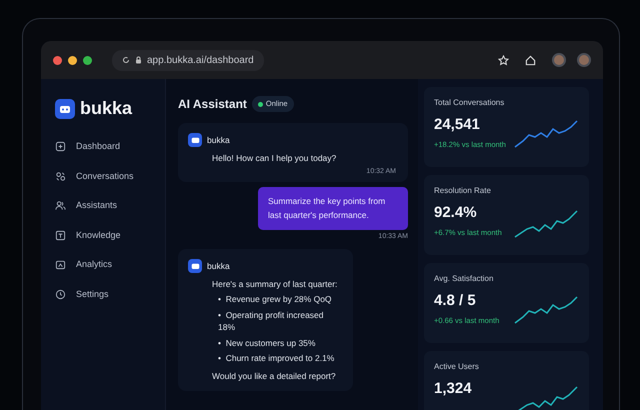 This screenshot has width=640, height=410. Describe the element at coordinates (274, 376) in the screenshot. I see `message-text: Would you like a detailed report?` at that location.